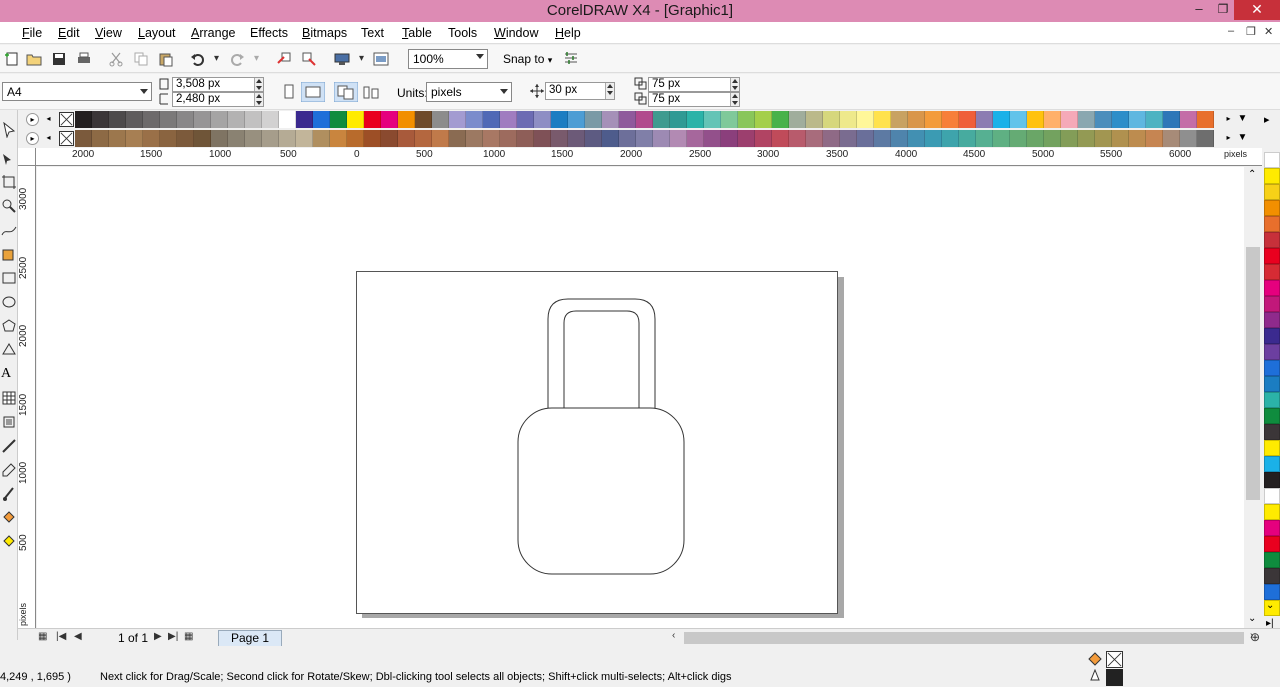 Image resolution: width=1280 pixels, height=687 pixels. I want to click on pick-tool-icon, so click(9, 130).